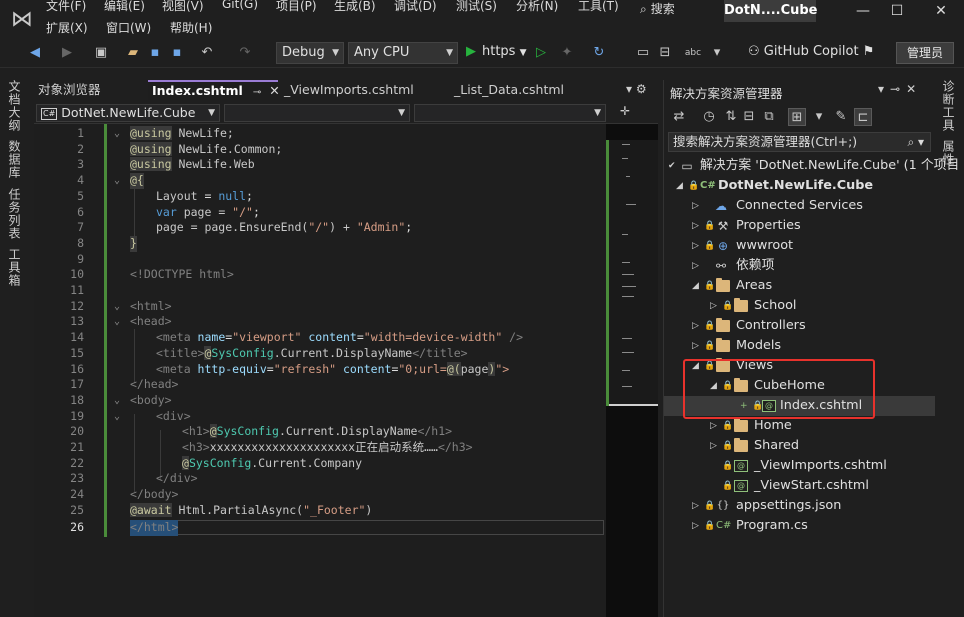  What do you see at coordinates (941, 11) in the screenshot?
I see `close-window-icon: ✕` at bounding box center [941, 11].